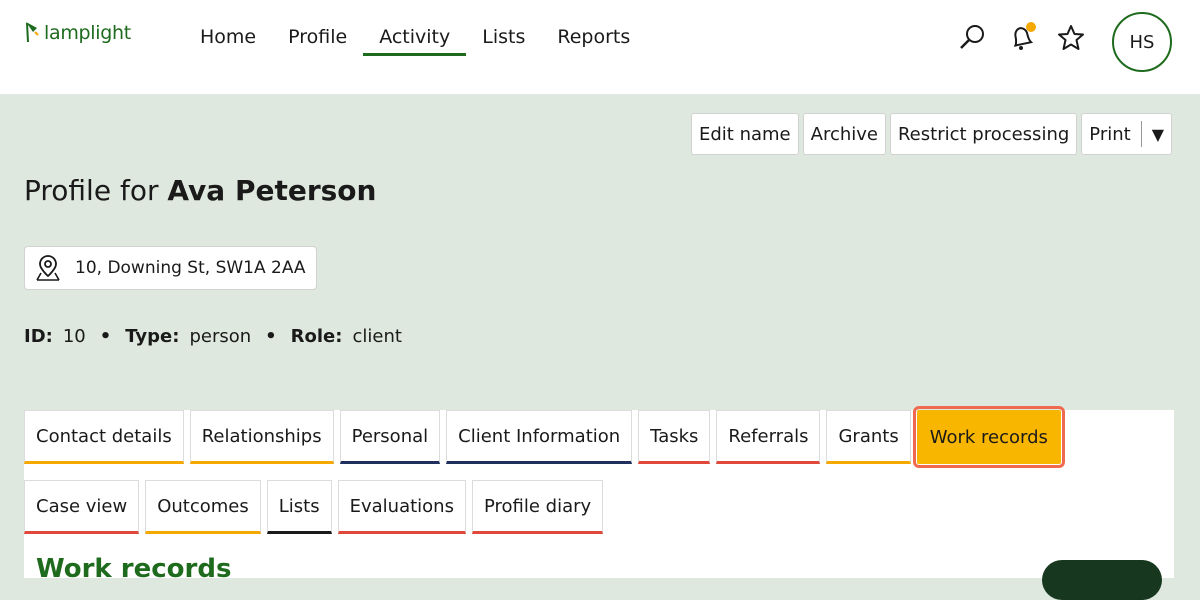 This screenshot has height=600, width=1200. What do you see at coordinates (983, 134) in the screenshot?
I see `restrict-processing-button: Restrict processing` at bounding box center [983, 134].